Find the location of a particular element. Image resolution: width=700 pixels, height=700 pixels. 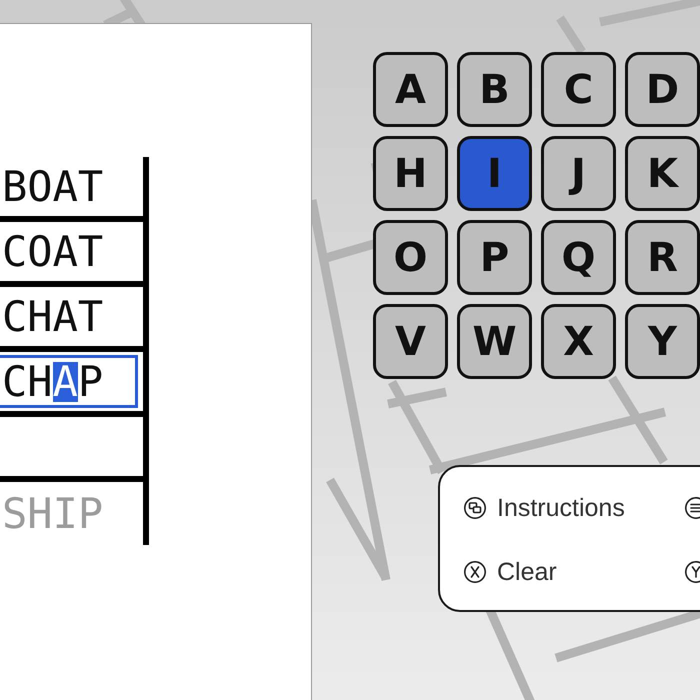

letter-key: K is located at coordinates (662, 173).